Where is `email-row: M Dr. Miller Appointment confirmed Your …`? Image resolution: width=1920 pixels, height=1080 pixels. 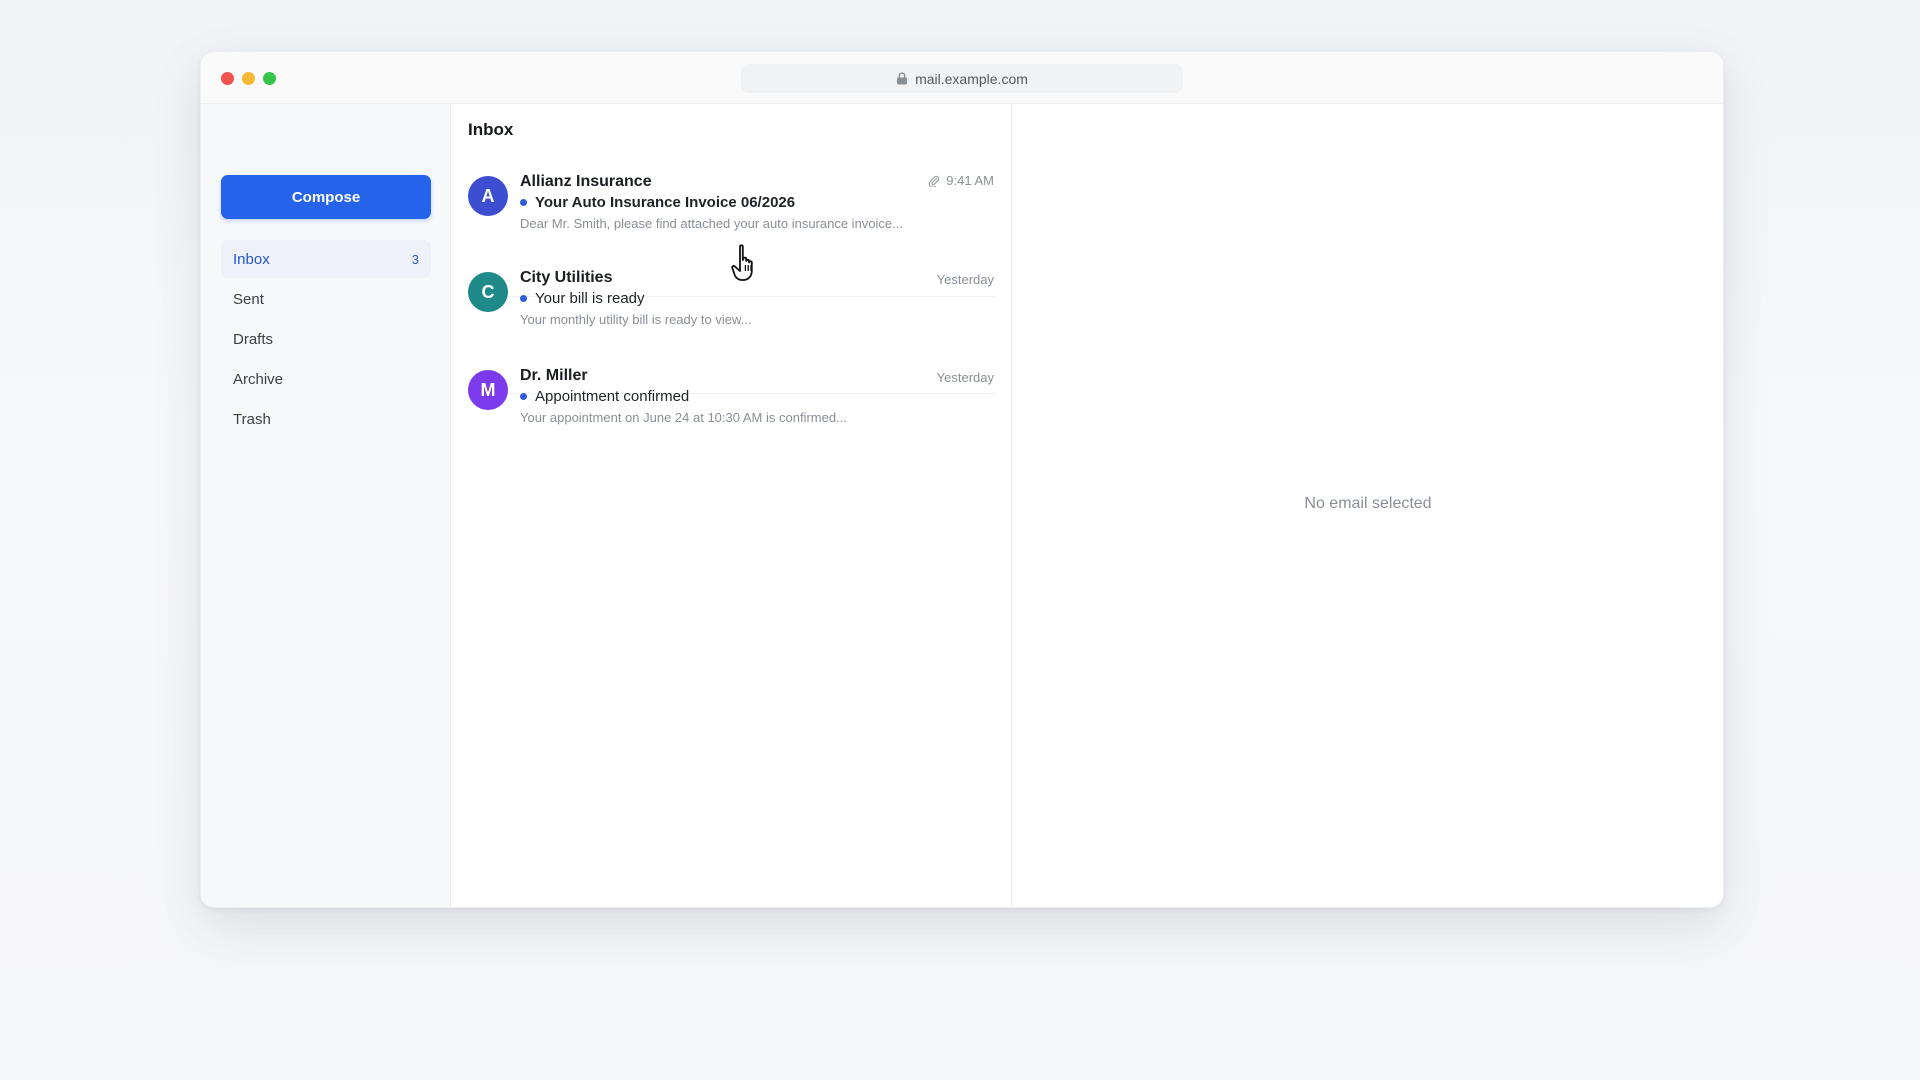 email-row: M Dr. Miller Appointment confirmed Your … is located at coordinates (732, 394).